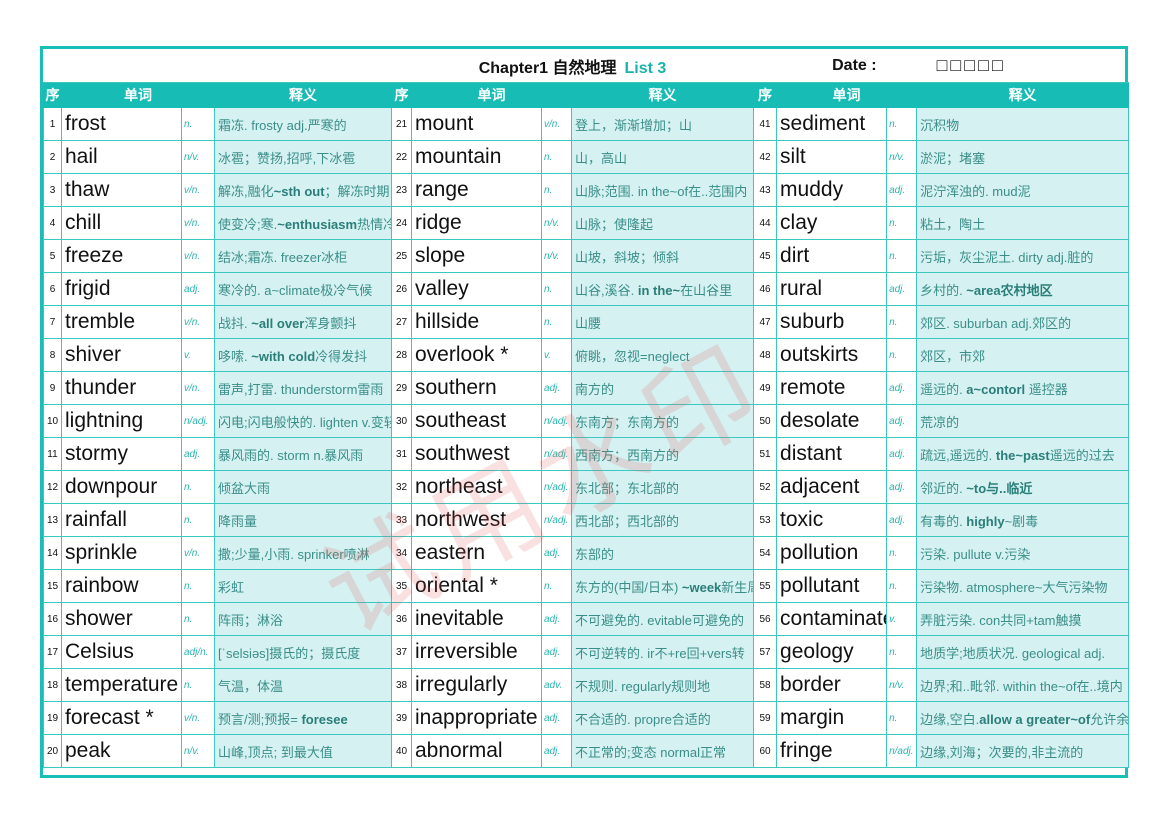  Describe the element at coordinates (235, 323) in the screenshot. I see `definition-text: 战抖.` at that location.